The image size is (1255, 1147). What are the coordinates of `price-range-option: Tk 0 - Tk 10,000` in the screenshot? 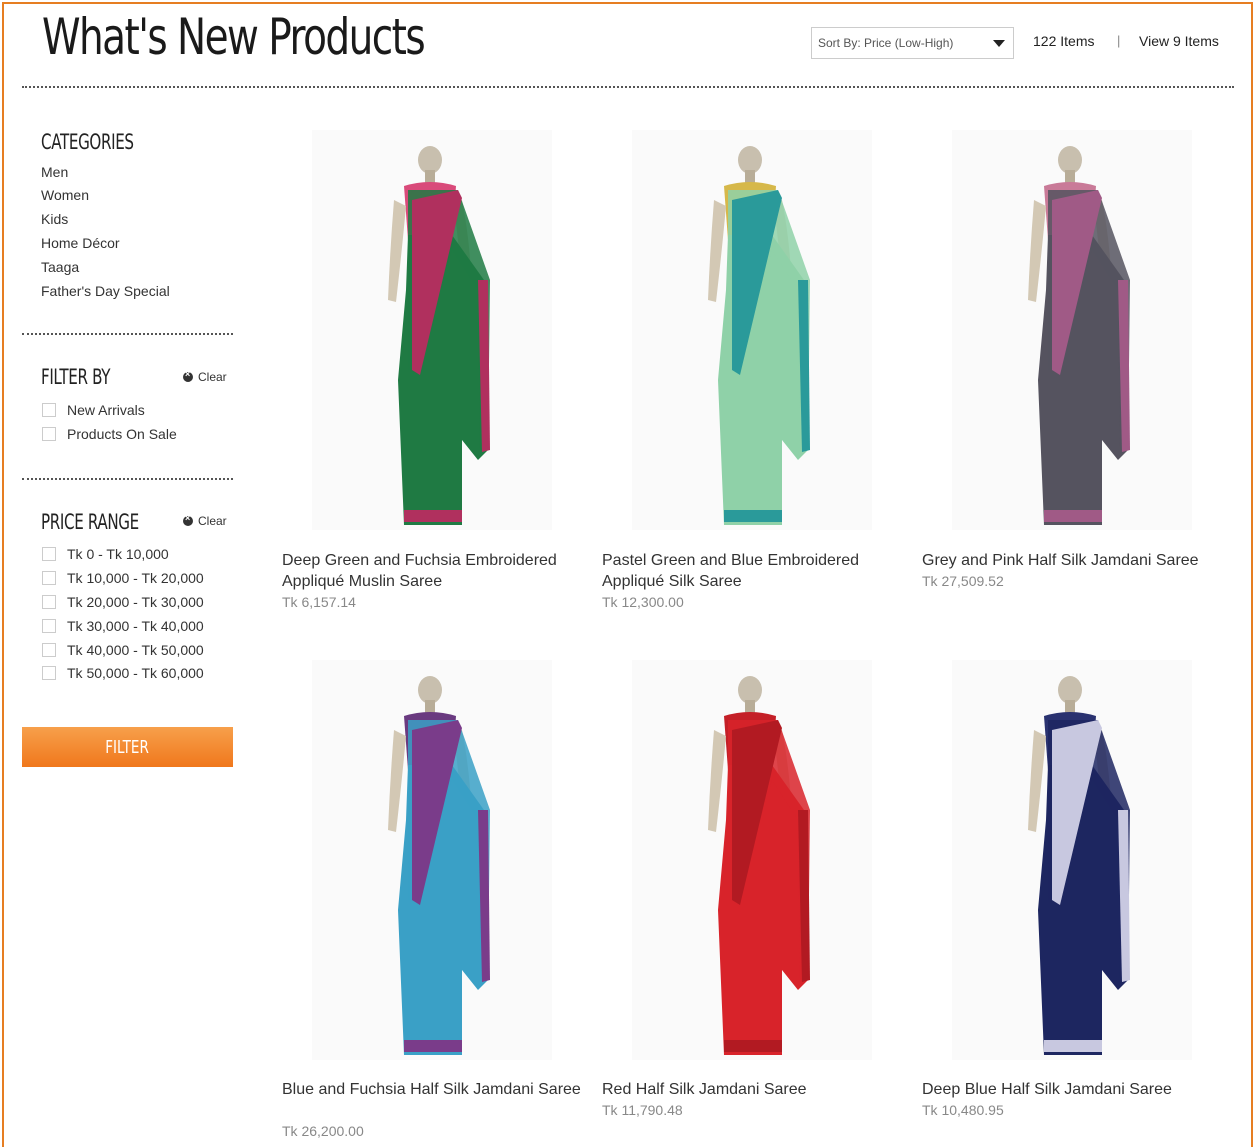 It's located at (105, 554).